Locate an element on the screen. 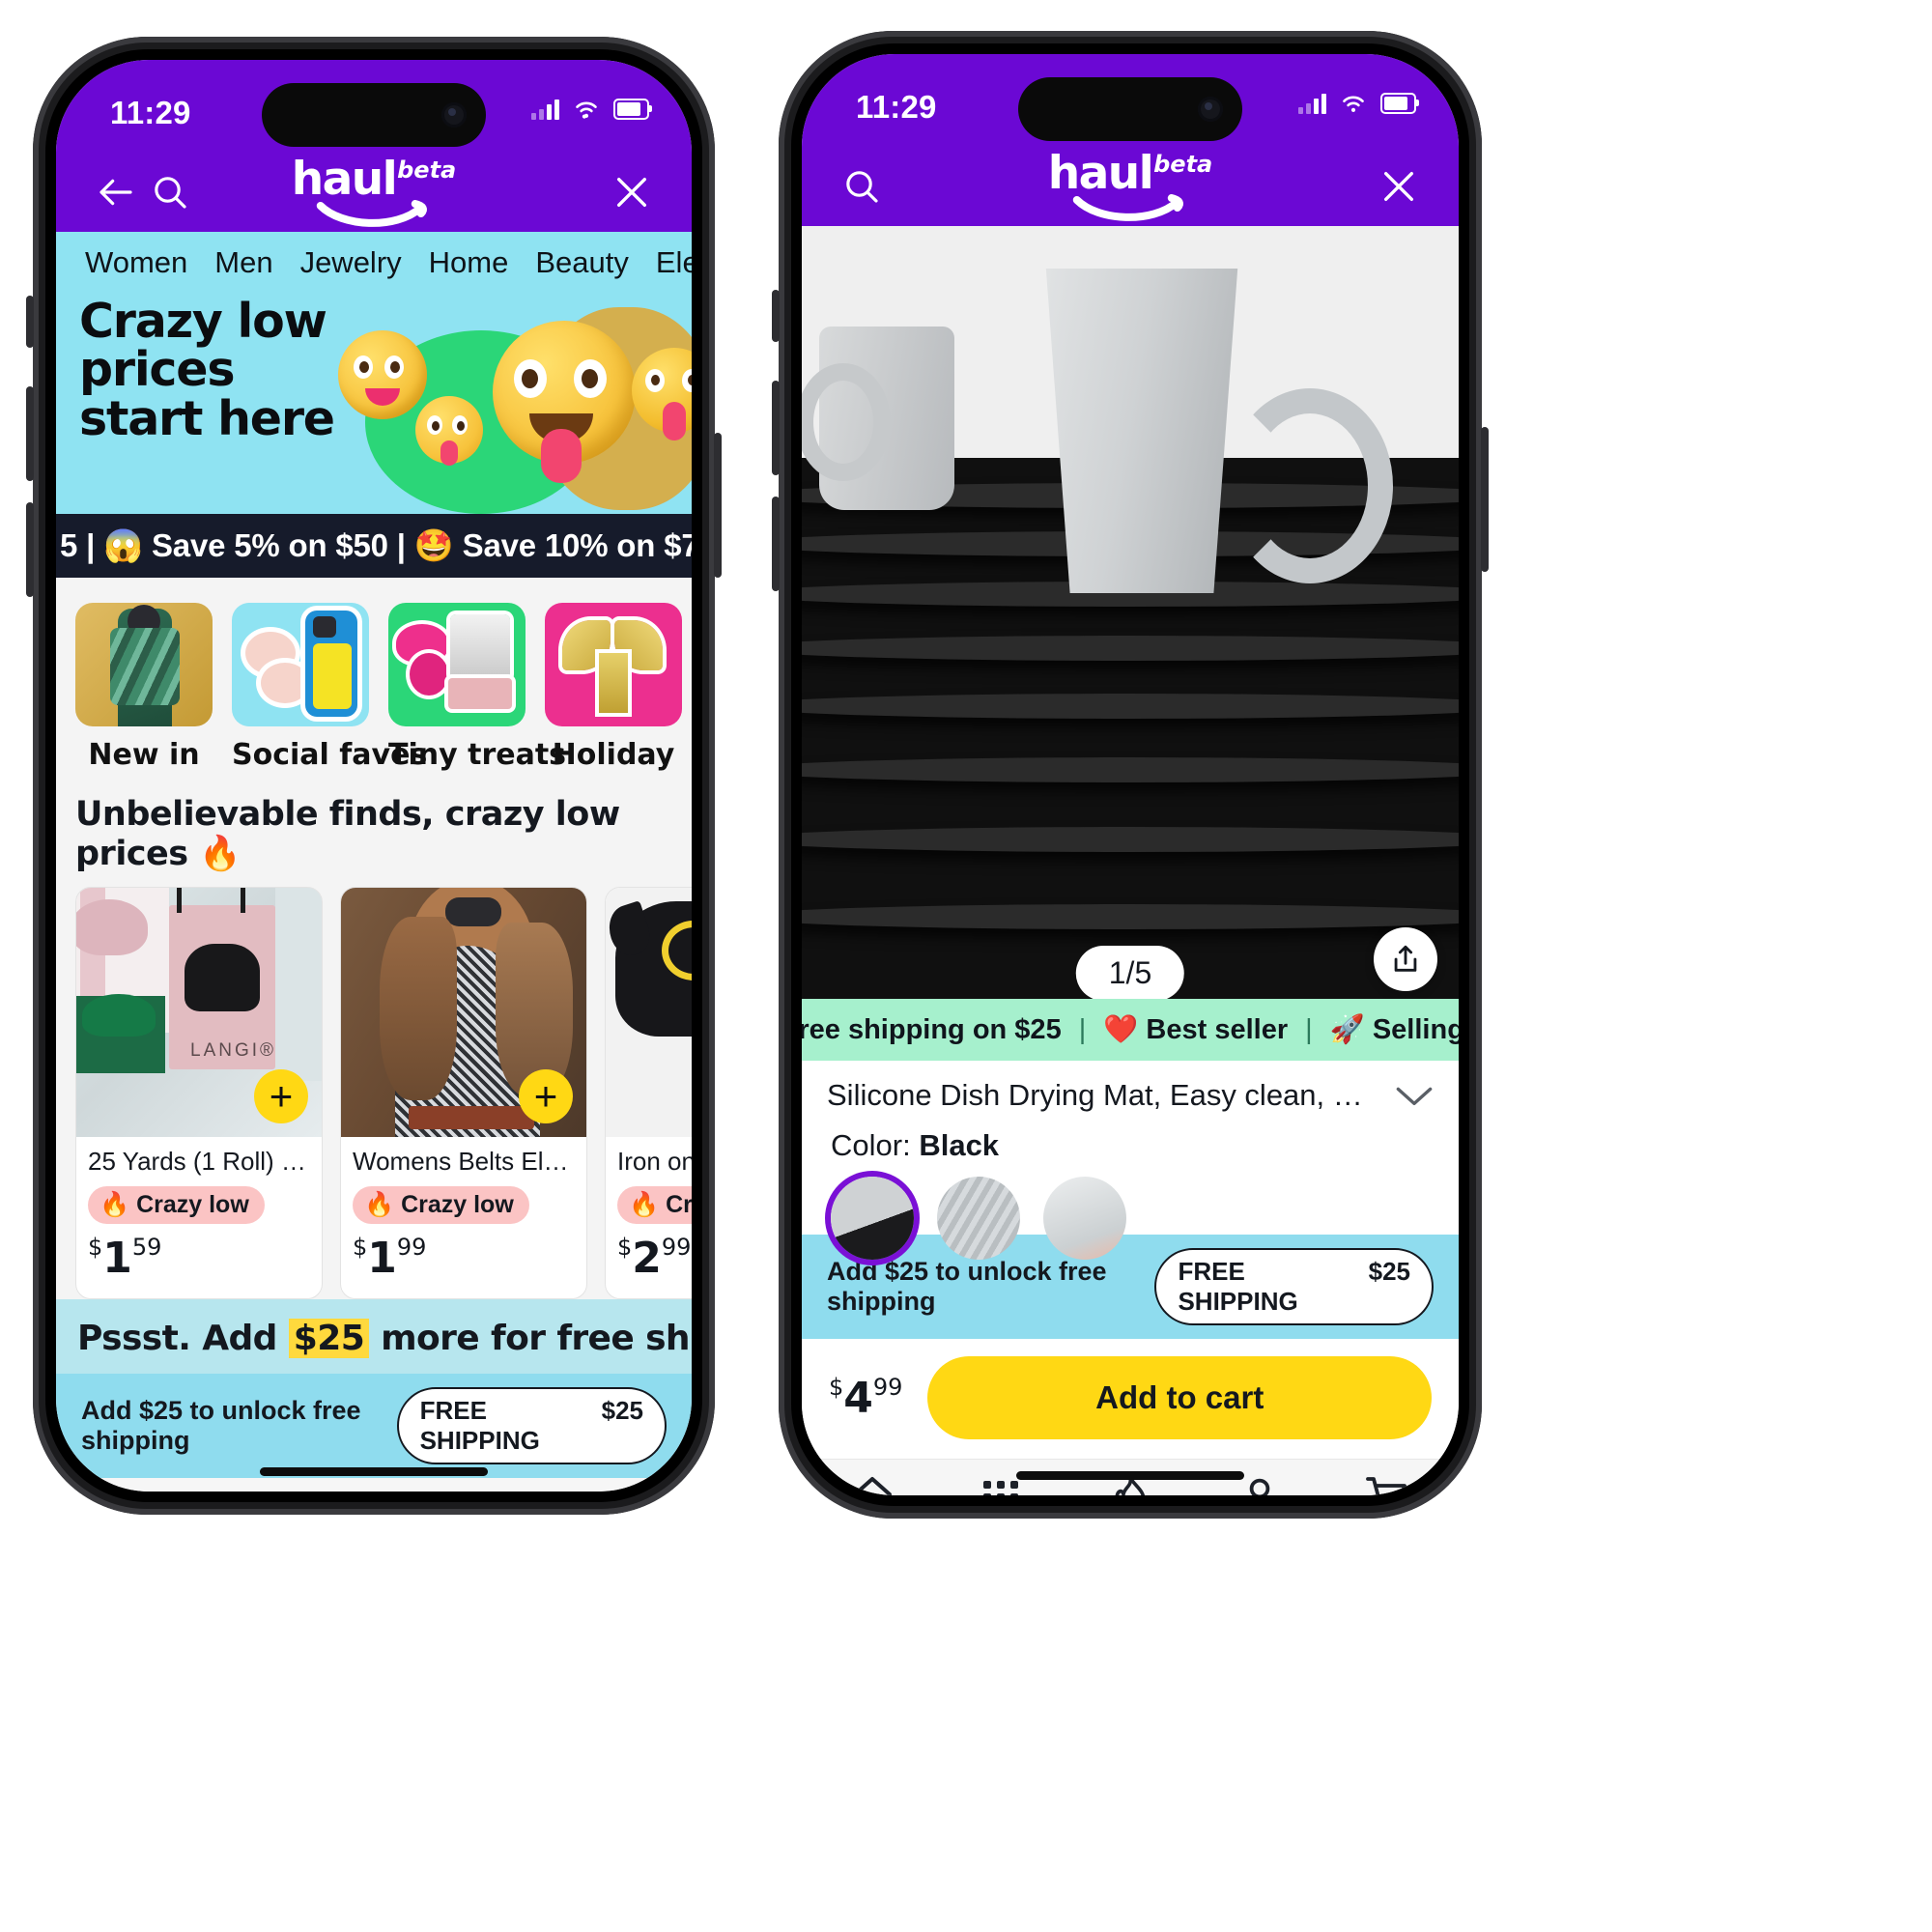 This screenshot has width=1932, height=1932. nudge-amount: $25 is located at coordinates (329, 1338).